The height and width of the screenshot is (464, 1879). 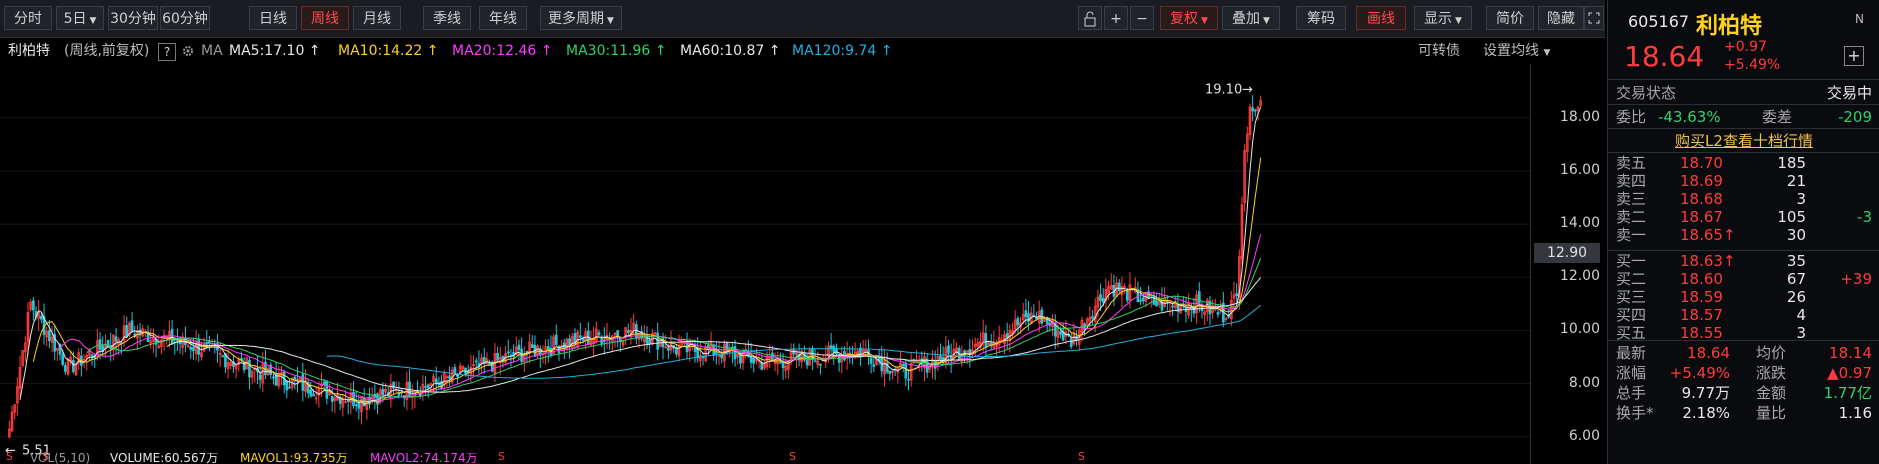 What do you see at coordinates (1743, 413) in the screenshot?
I see `stat-row: 换手* 2.18% 量比 1.16` at bounding box center [1743, 413].